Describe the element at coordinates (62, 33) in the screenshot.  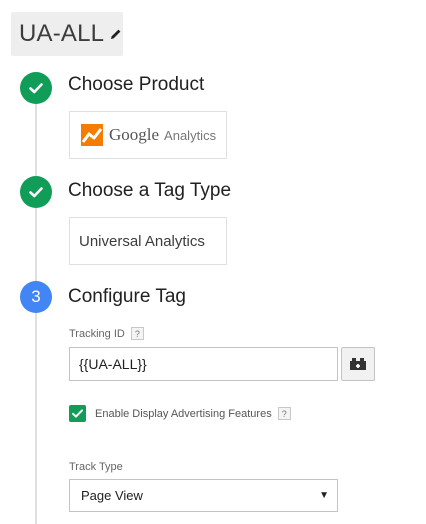
I see `tag-name: UA-ALL` at that location.